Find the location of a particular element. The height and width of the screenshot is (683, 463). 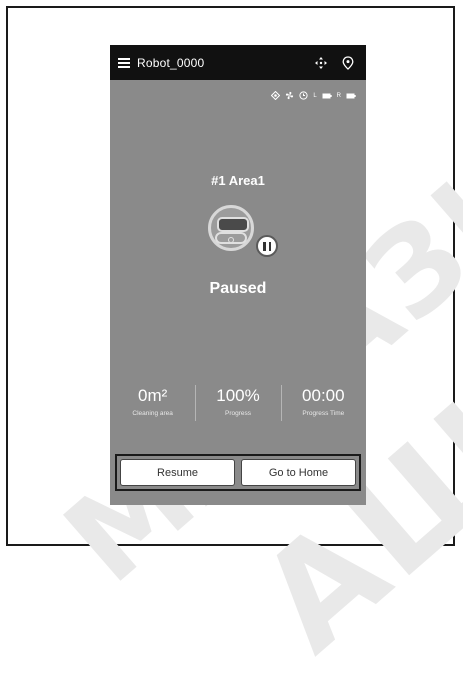

left-brush-label: L is located at coordinates (315, 95).